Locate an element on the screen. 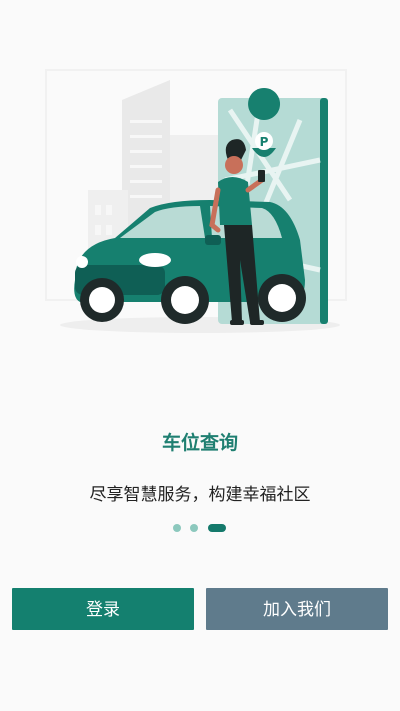 The height and width of the screenshot is (711, 400). login-button: 登录 is located at coordinates (103, 609).